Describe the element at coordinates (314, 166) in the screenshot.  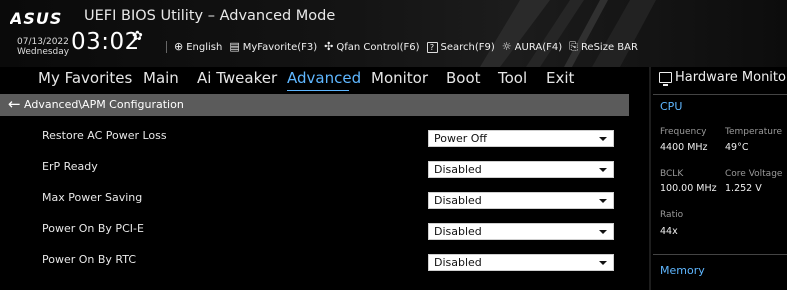
I see `setting-erp-ready: ErP Ready Disabled` at that location.